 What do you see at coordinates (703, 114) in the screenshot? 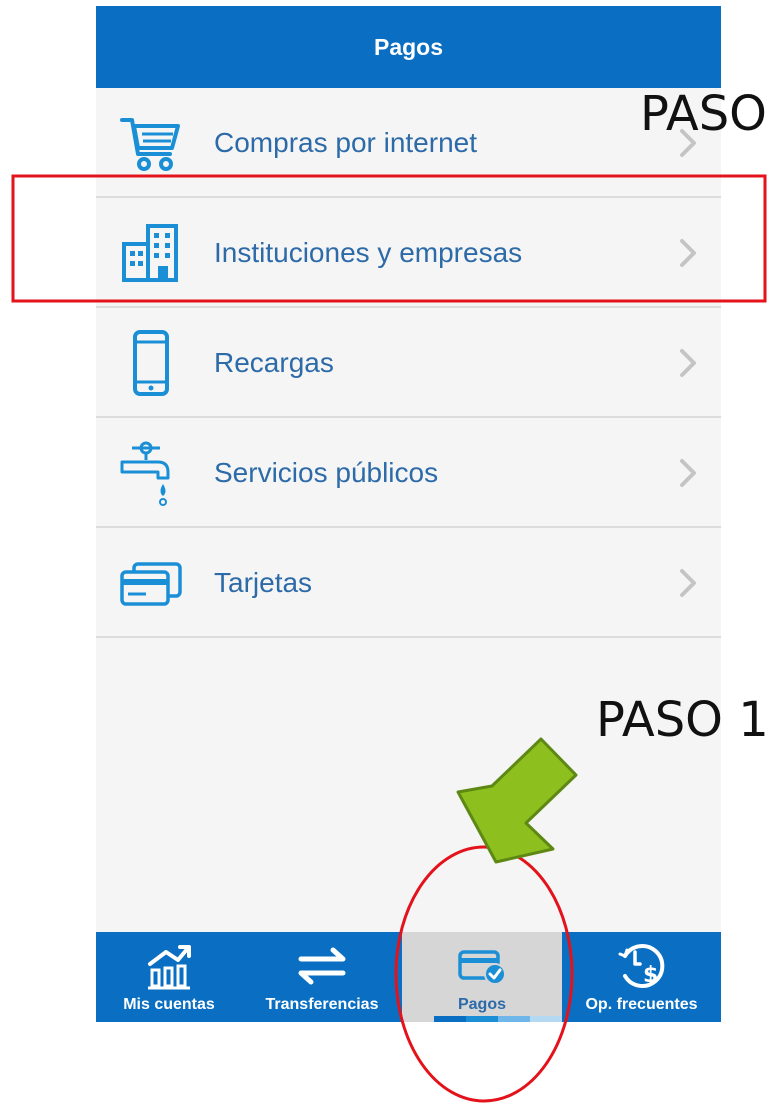
I see `step-annotation-top: PASO` at bounding box center [703, 114].